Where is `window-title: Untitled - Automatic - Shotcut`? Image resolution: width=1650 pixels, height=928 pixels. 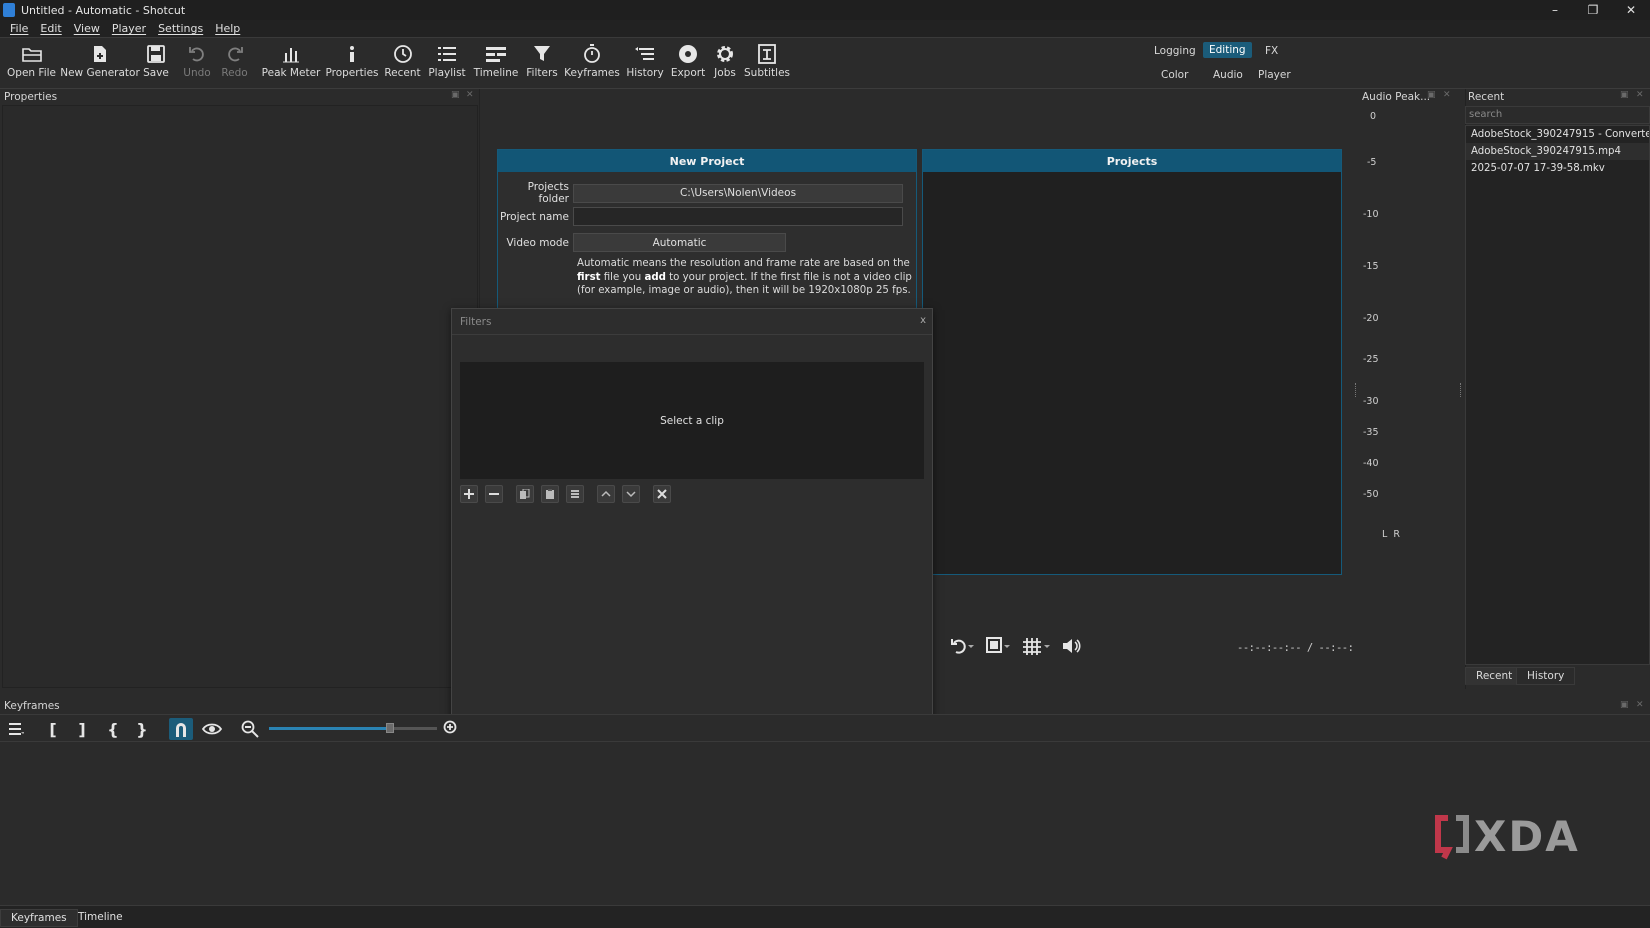 window-title: Untitled - Automatic - Shotcut is located at coordinates (103, 10).